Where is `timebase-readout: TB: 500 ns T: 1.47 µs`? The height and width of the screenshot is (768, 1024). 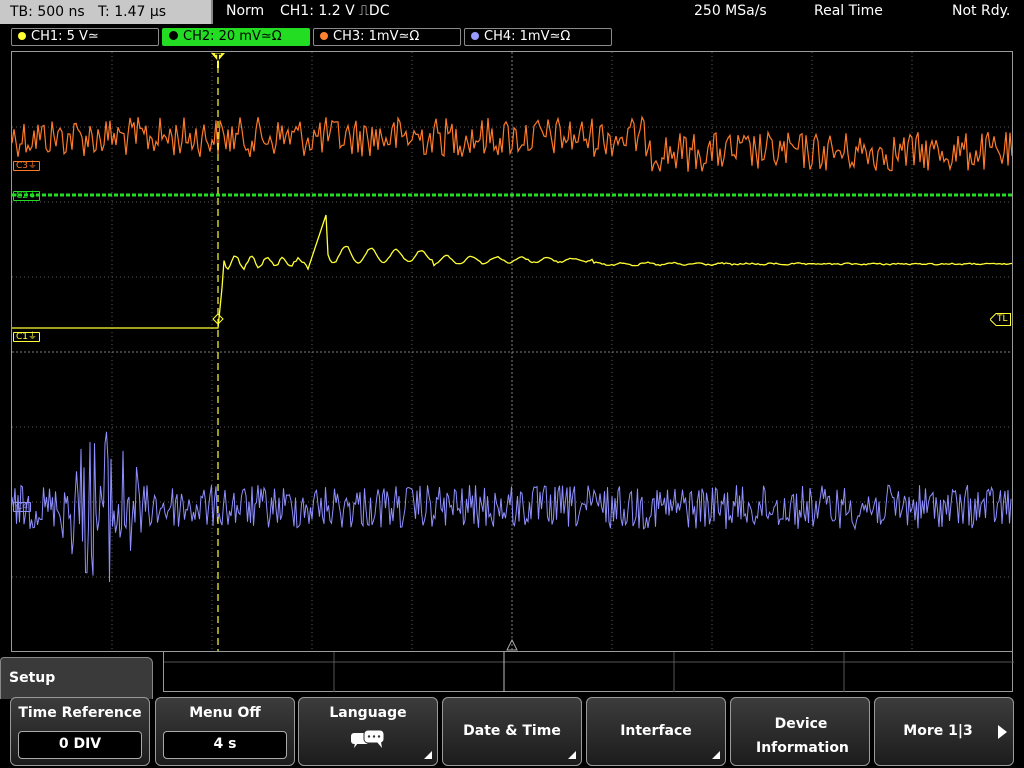 timebase-readout: TB: 500 ns T: 1.47 µs is located at coordinates (106, 12).